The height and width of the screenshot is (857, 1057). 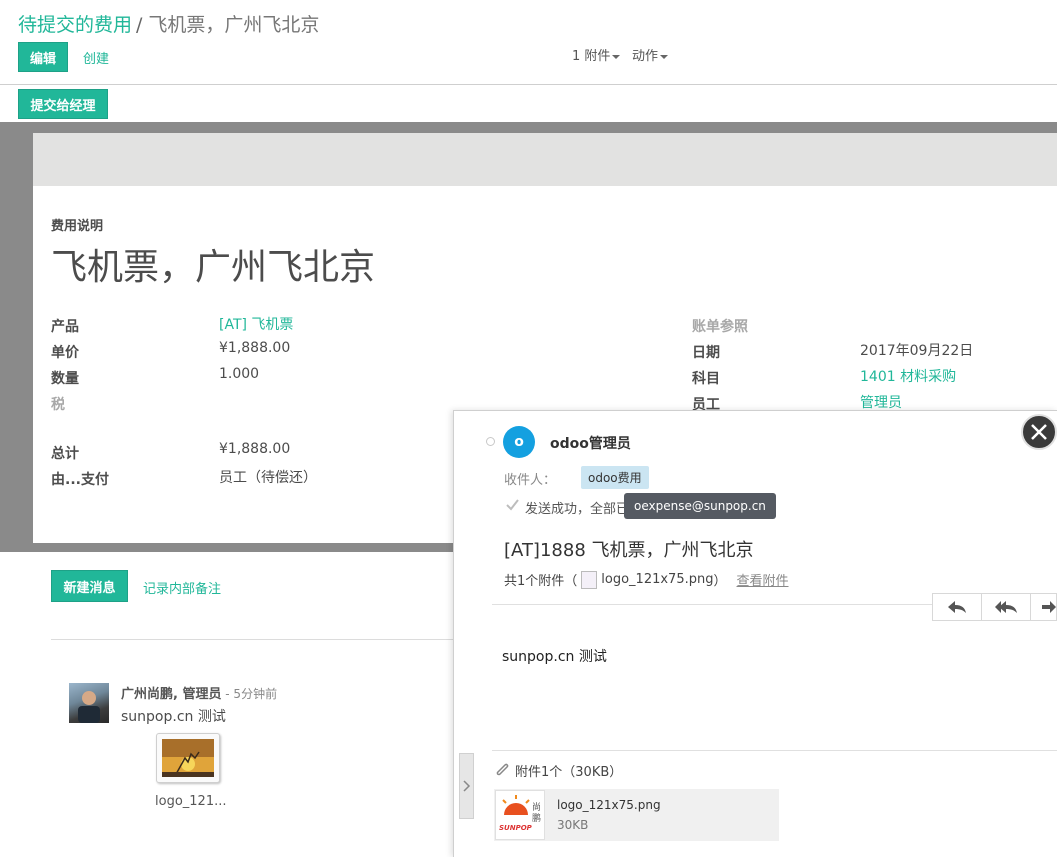 I want to click on reply-toolbar, so click(x=994, y=607).